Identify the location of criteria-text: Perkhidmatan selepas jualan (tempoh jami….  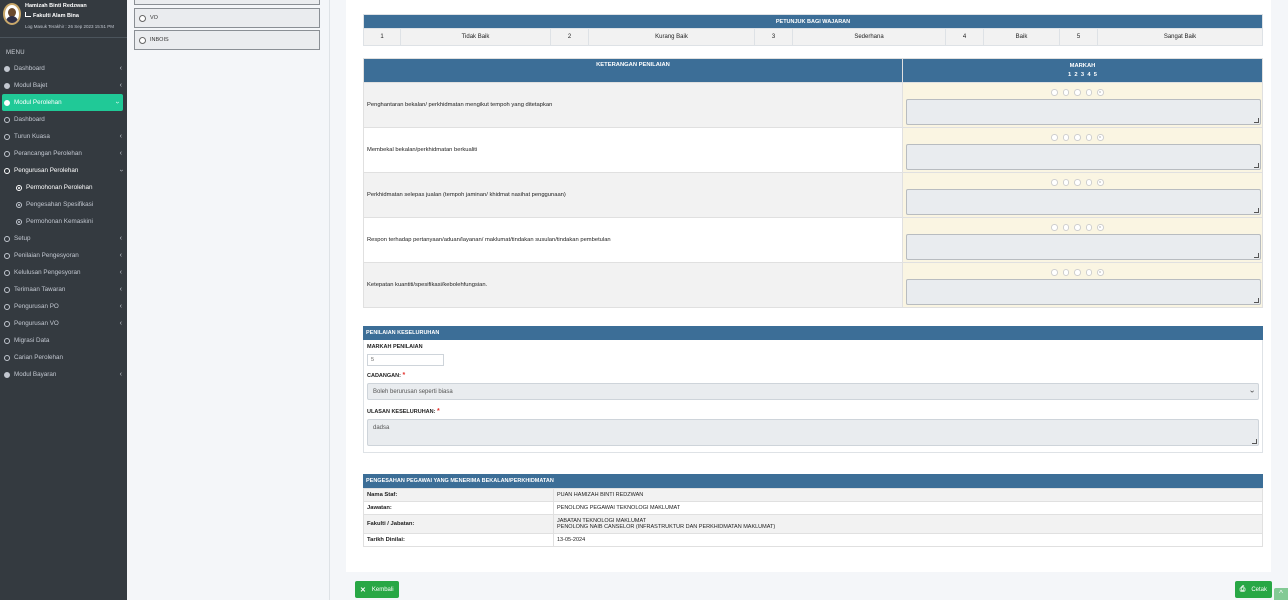
(633, 195).